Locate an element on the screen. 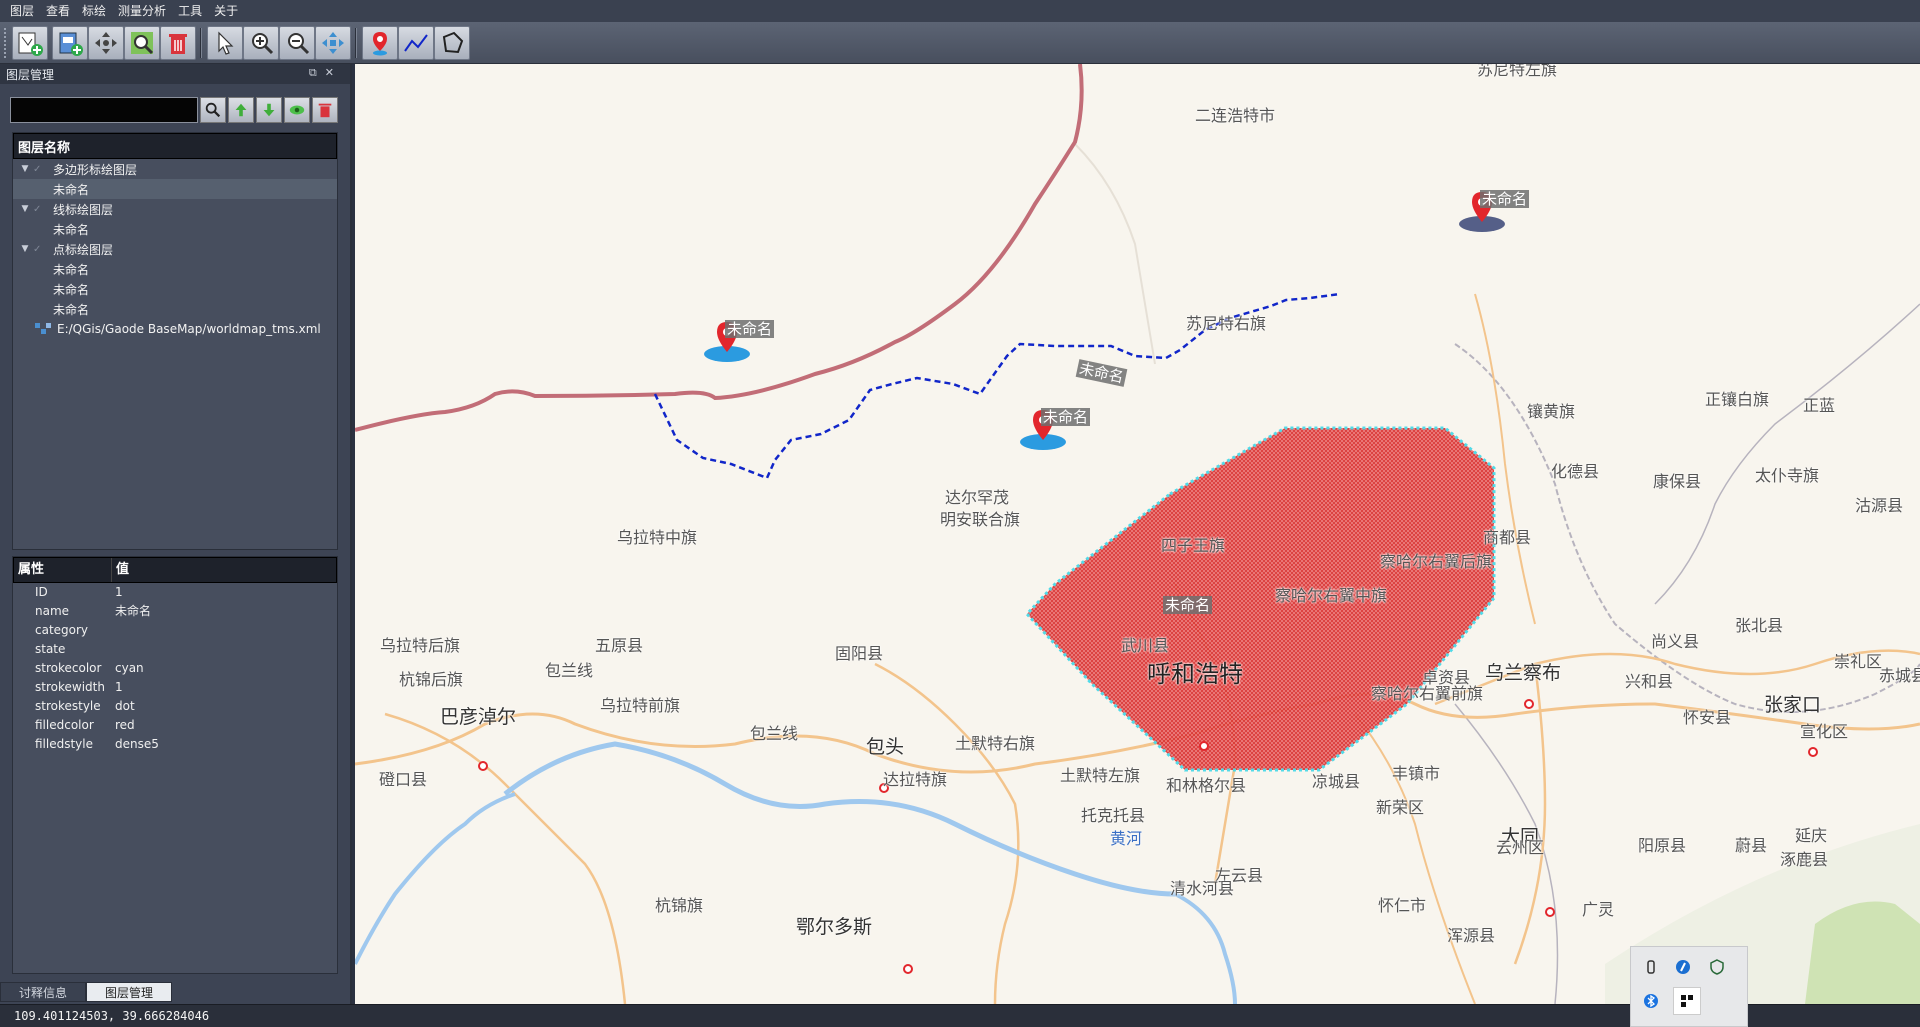 The image size is (1920, 1027). toolbar-separator is located at coordinates (201, 43).